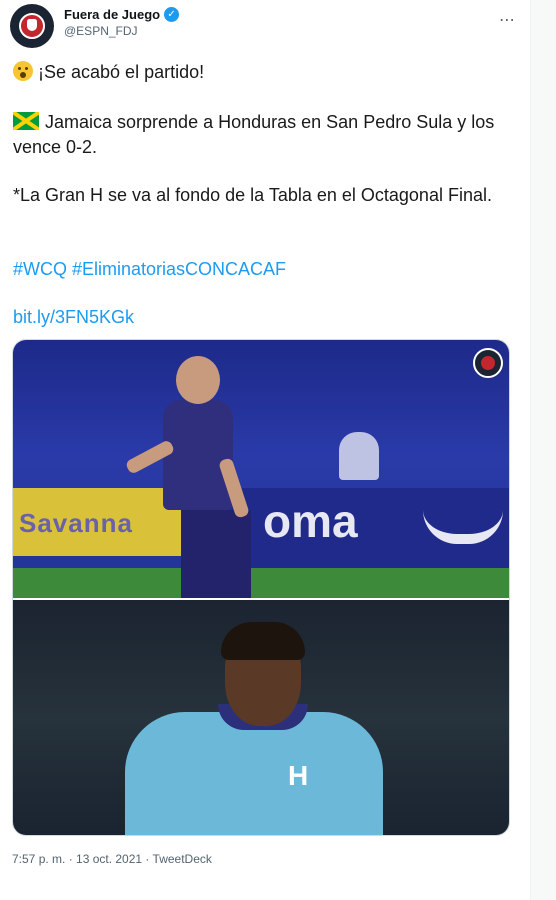 This screenshot has width=556, height=900. Describe the element at coordinates (172, 14) in the screenshot. I see `verified-badge-icon: ✓` at that location.